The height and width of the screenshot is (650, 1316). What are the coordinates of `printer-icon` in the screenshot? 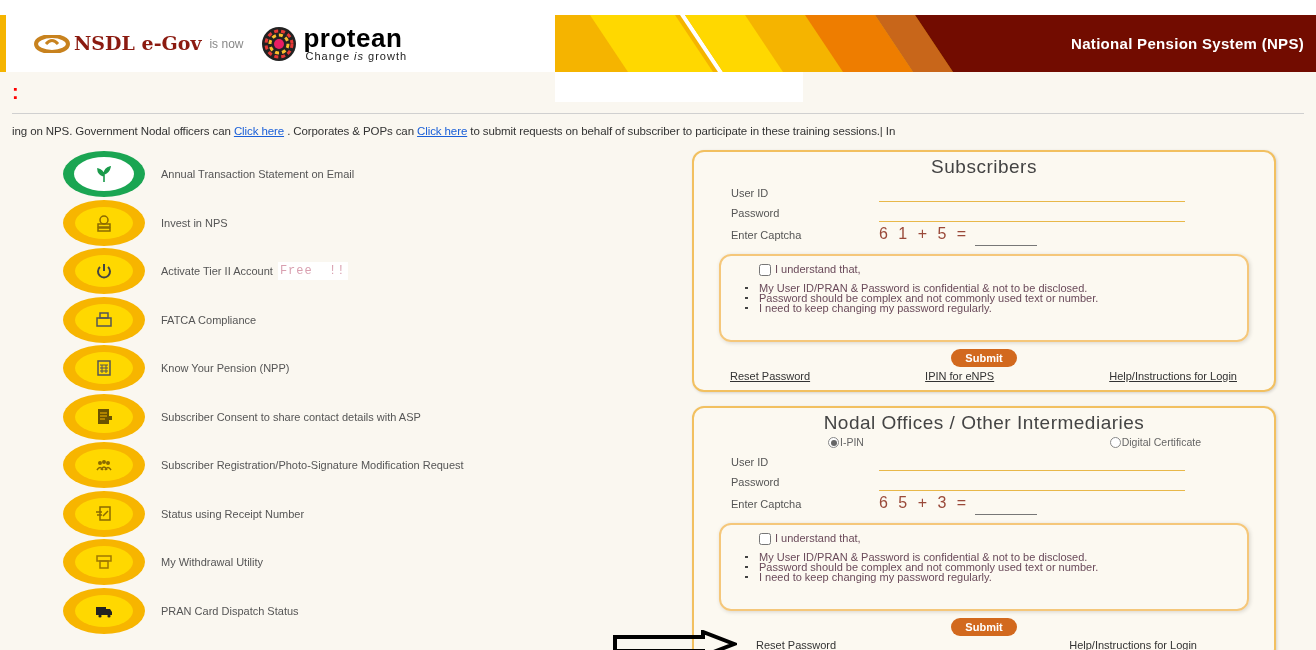 It's located at (104, 319).